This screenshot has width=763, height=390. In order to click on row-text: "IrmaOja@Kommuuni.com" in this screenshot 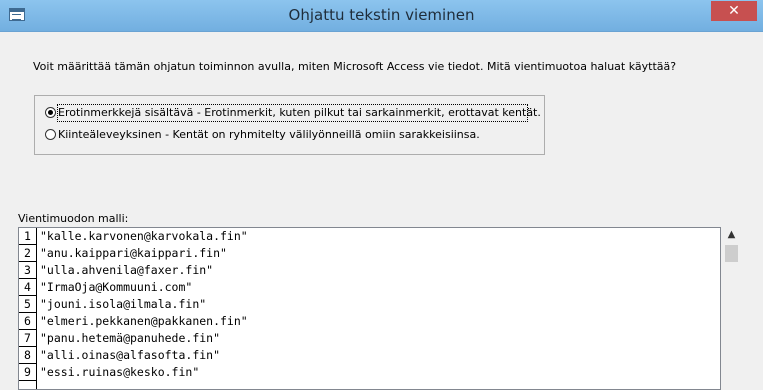, I will do `click(116, 287)`.